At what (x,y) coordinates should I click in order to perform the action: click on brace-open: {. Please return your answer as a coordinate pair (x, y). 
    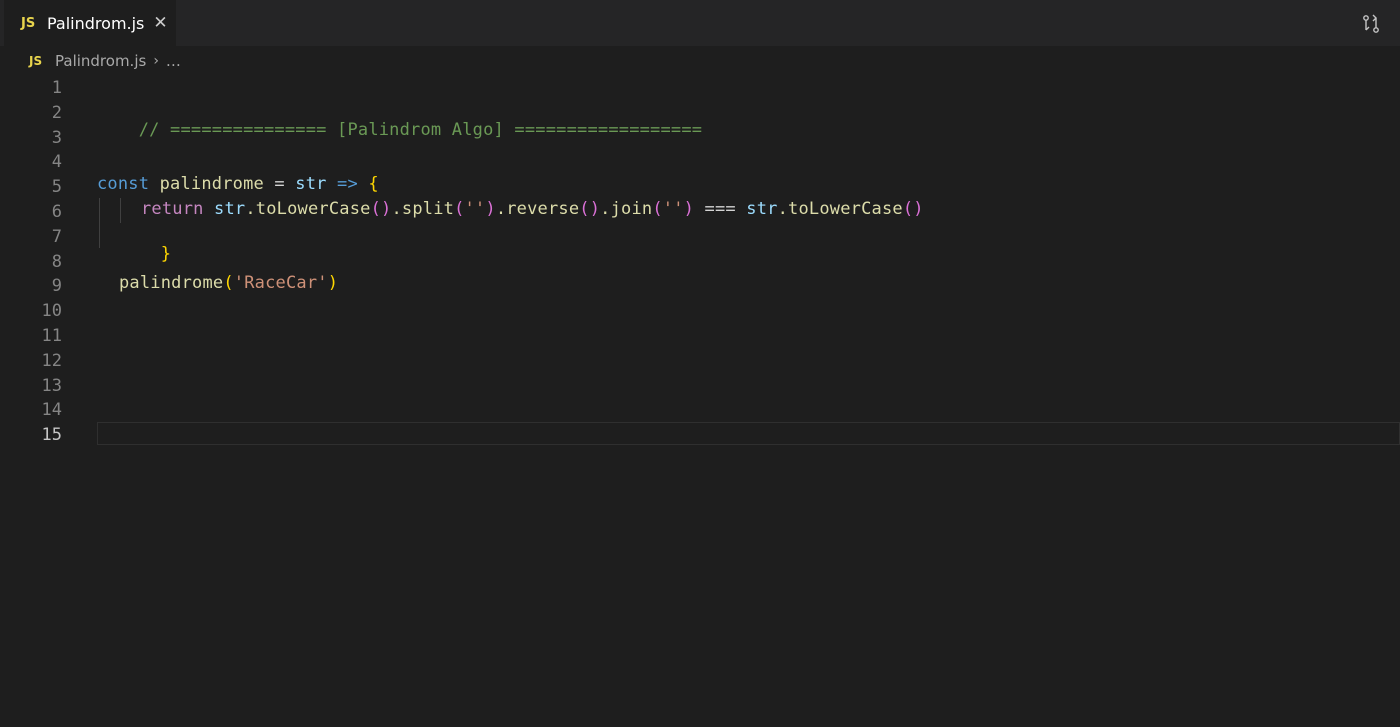
    Looking at the image, I should click on (373, 184).